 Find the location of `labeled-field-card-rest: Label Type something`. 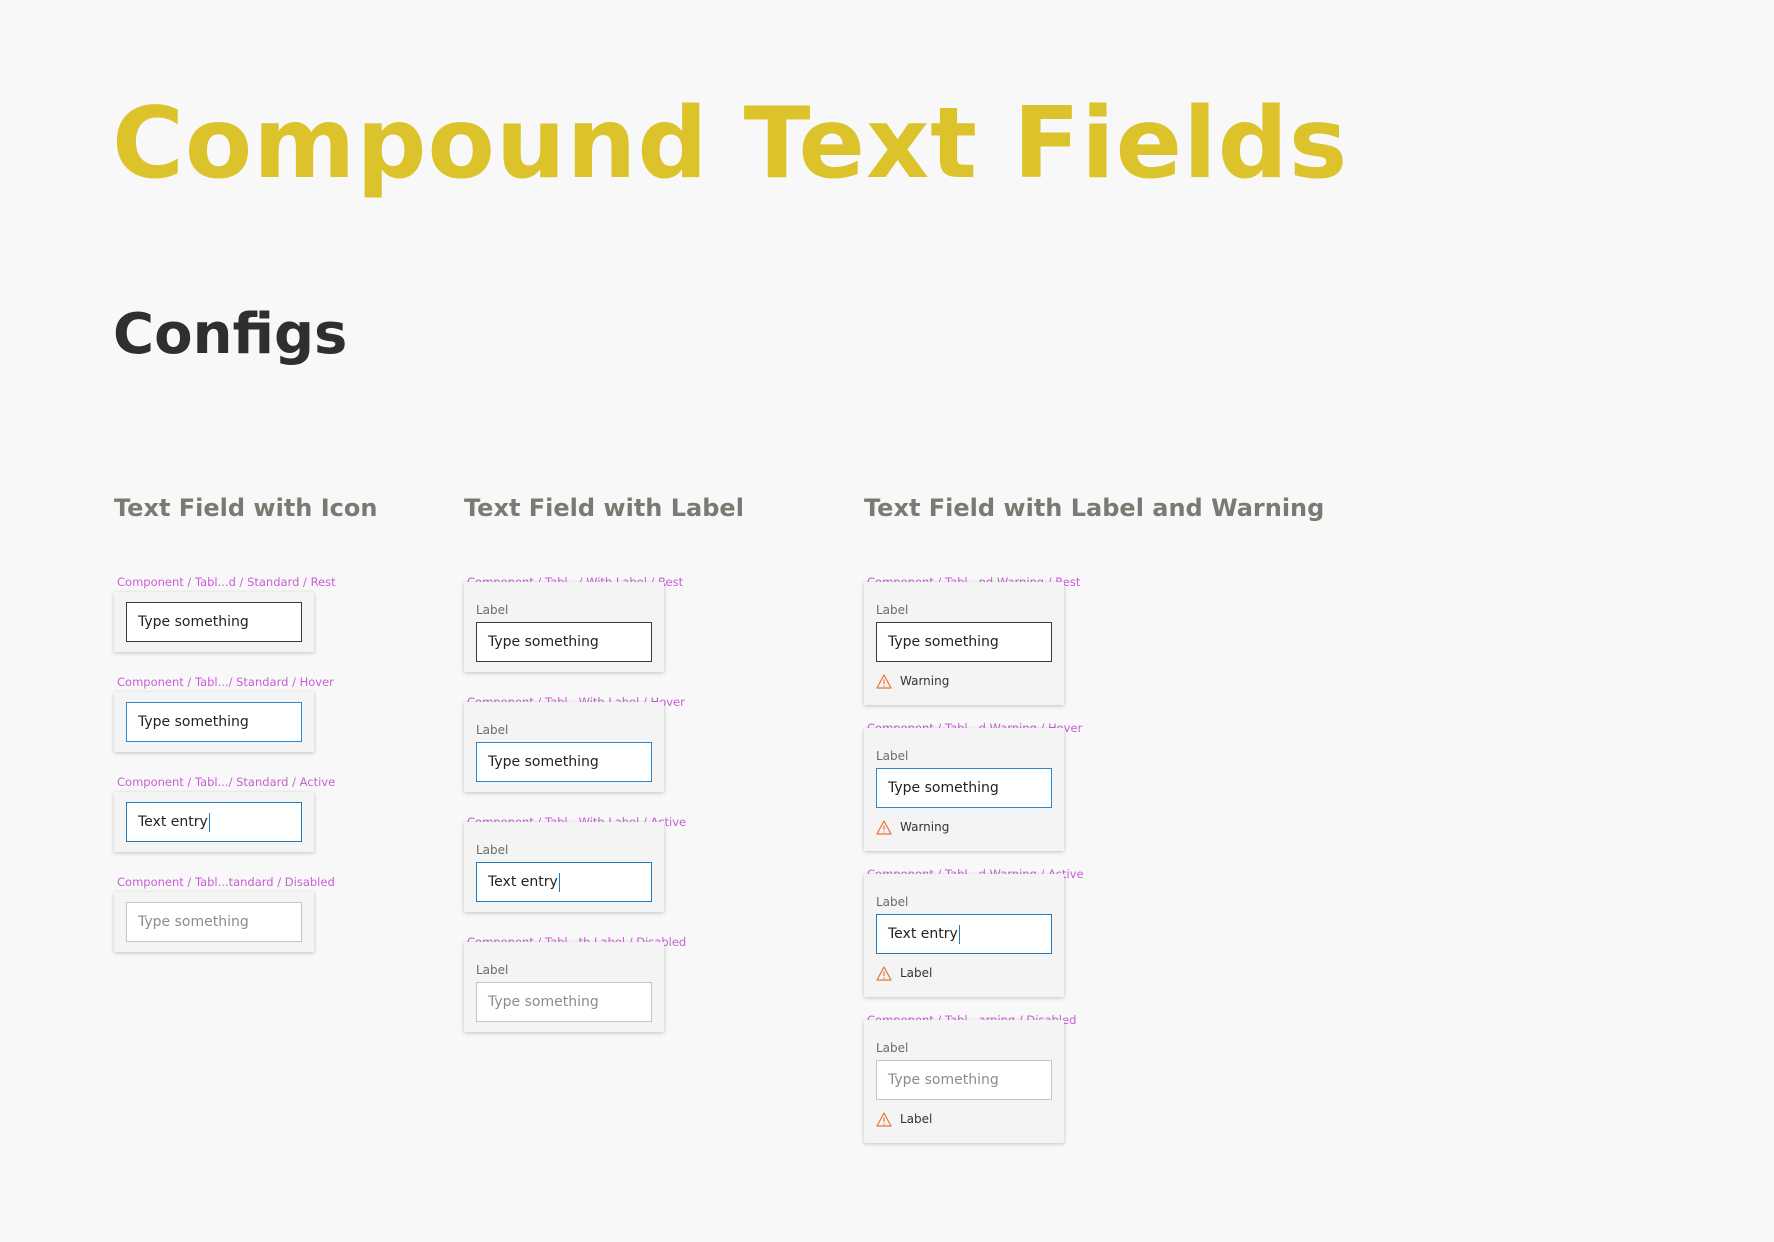

labeled-field-card-rest: Label Type something is located at coordinates (564, 627).